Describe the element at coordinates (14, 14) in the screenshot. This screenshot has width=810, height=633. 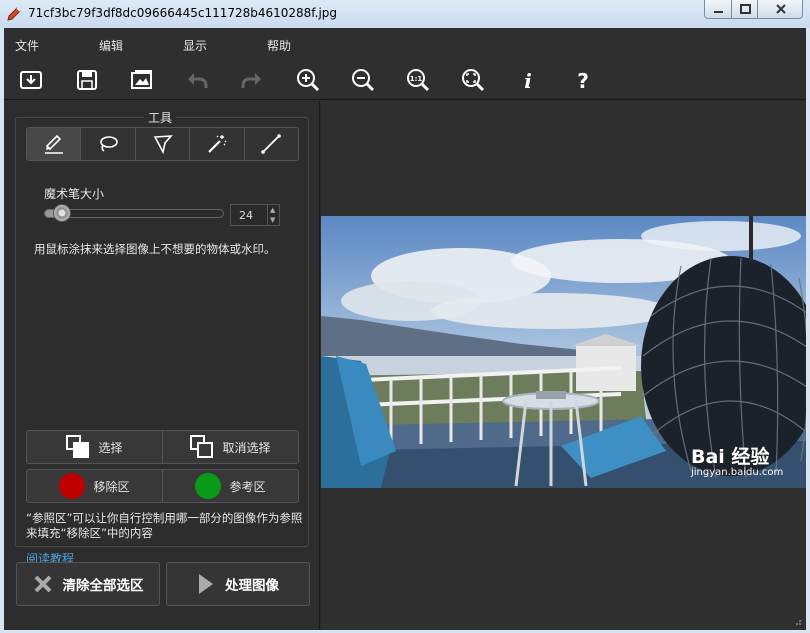
I see `app-icon` at that location.